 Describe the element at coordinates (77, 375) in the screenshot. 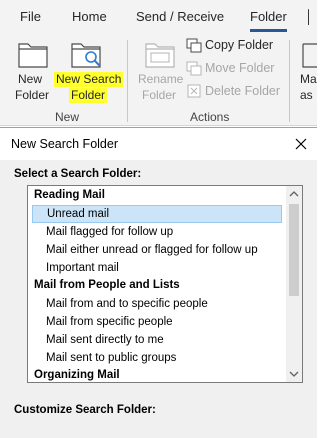

I see `list-group-header: Organizing Mail` at that location.